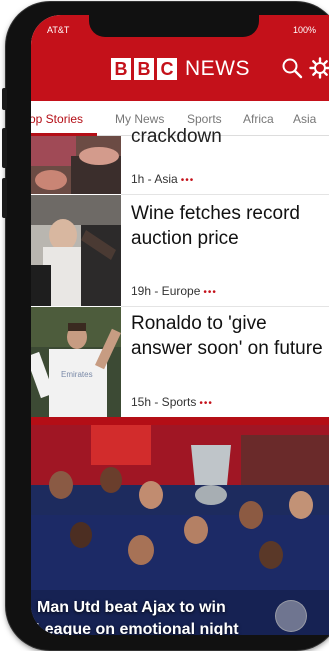 Image resolution: width=329 pixels, height=651 pixels. What do you see at coordinates (164, 402) in the screenshot?
I see `story-timestamp: 15h - Sports` at bounding box center [164, 402].